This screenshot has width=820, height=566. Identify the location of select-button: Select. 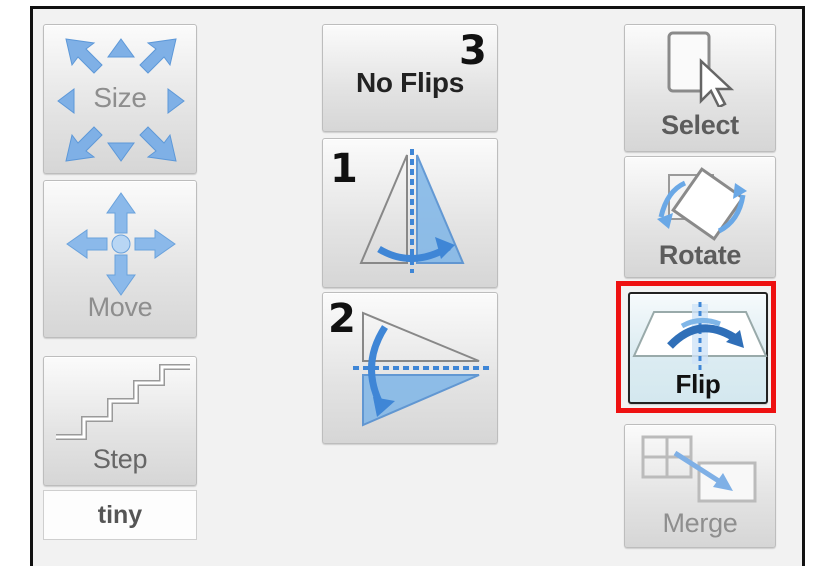
(700, 88).